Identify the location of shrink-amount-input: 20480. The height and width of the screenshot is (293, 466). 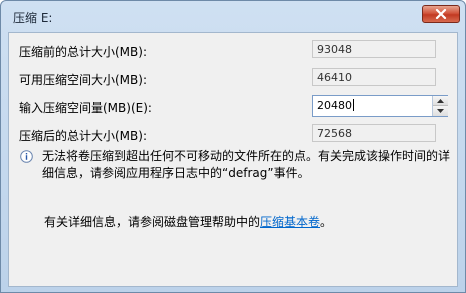
(372, 106).